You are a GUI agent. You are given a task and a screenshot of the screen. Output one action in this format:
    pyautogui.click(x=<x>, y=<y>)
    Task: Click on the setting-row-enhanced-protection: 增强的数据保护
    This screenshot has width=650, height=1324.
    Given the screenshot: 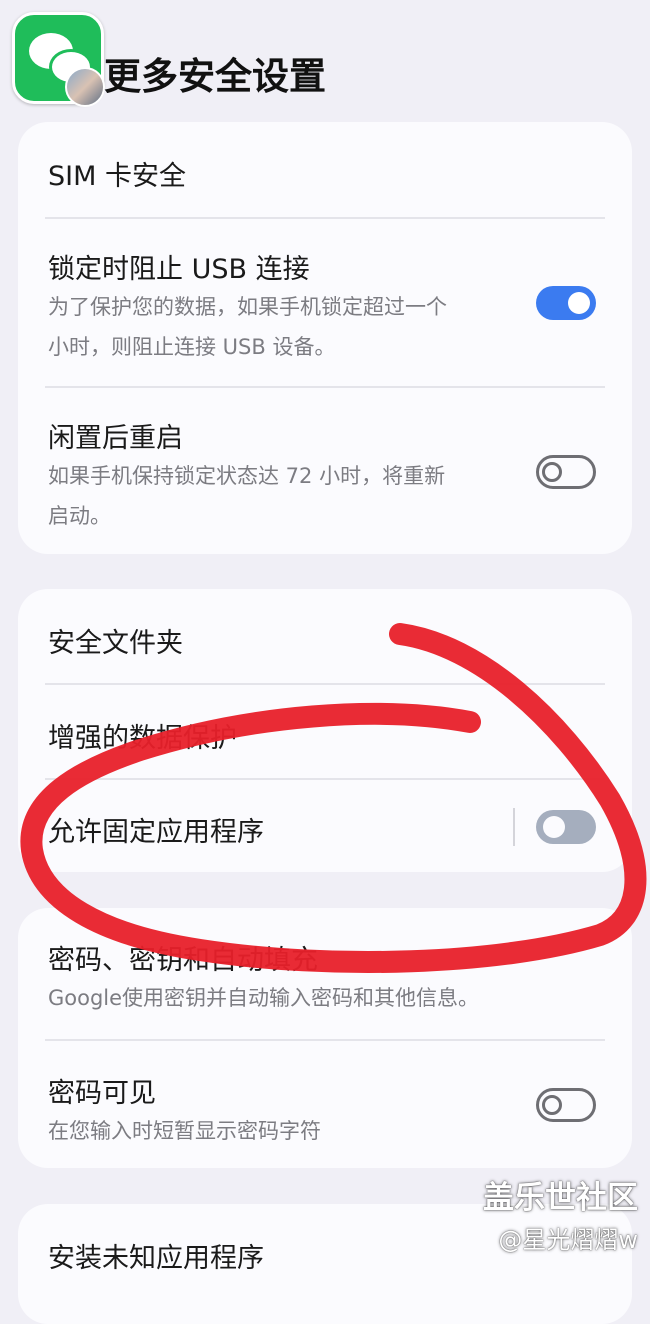 What is the action you would take?
    pyautogui.click(x=325, y=732)
    